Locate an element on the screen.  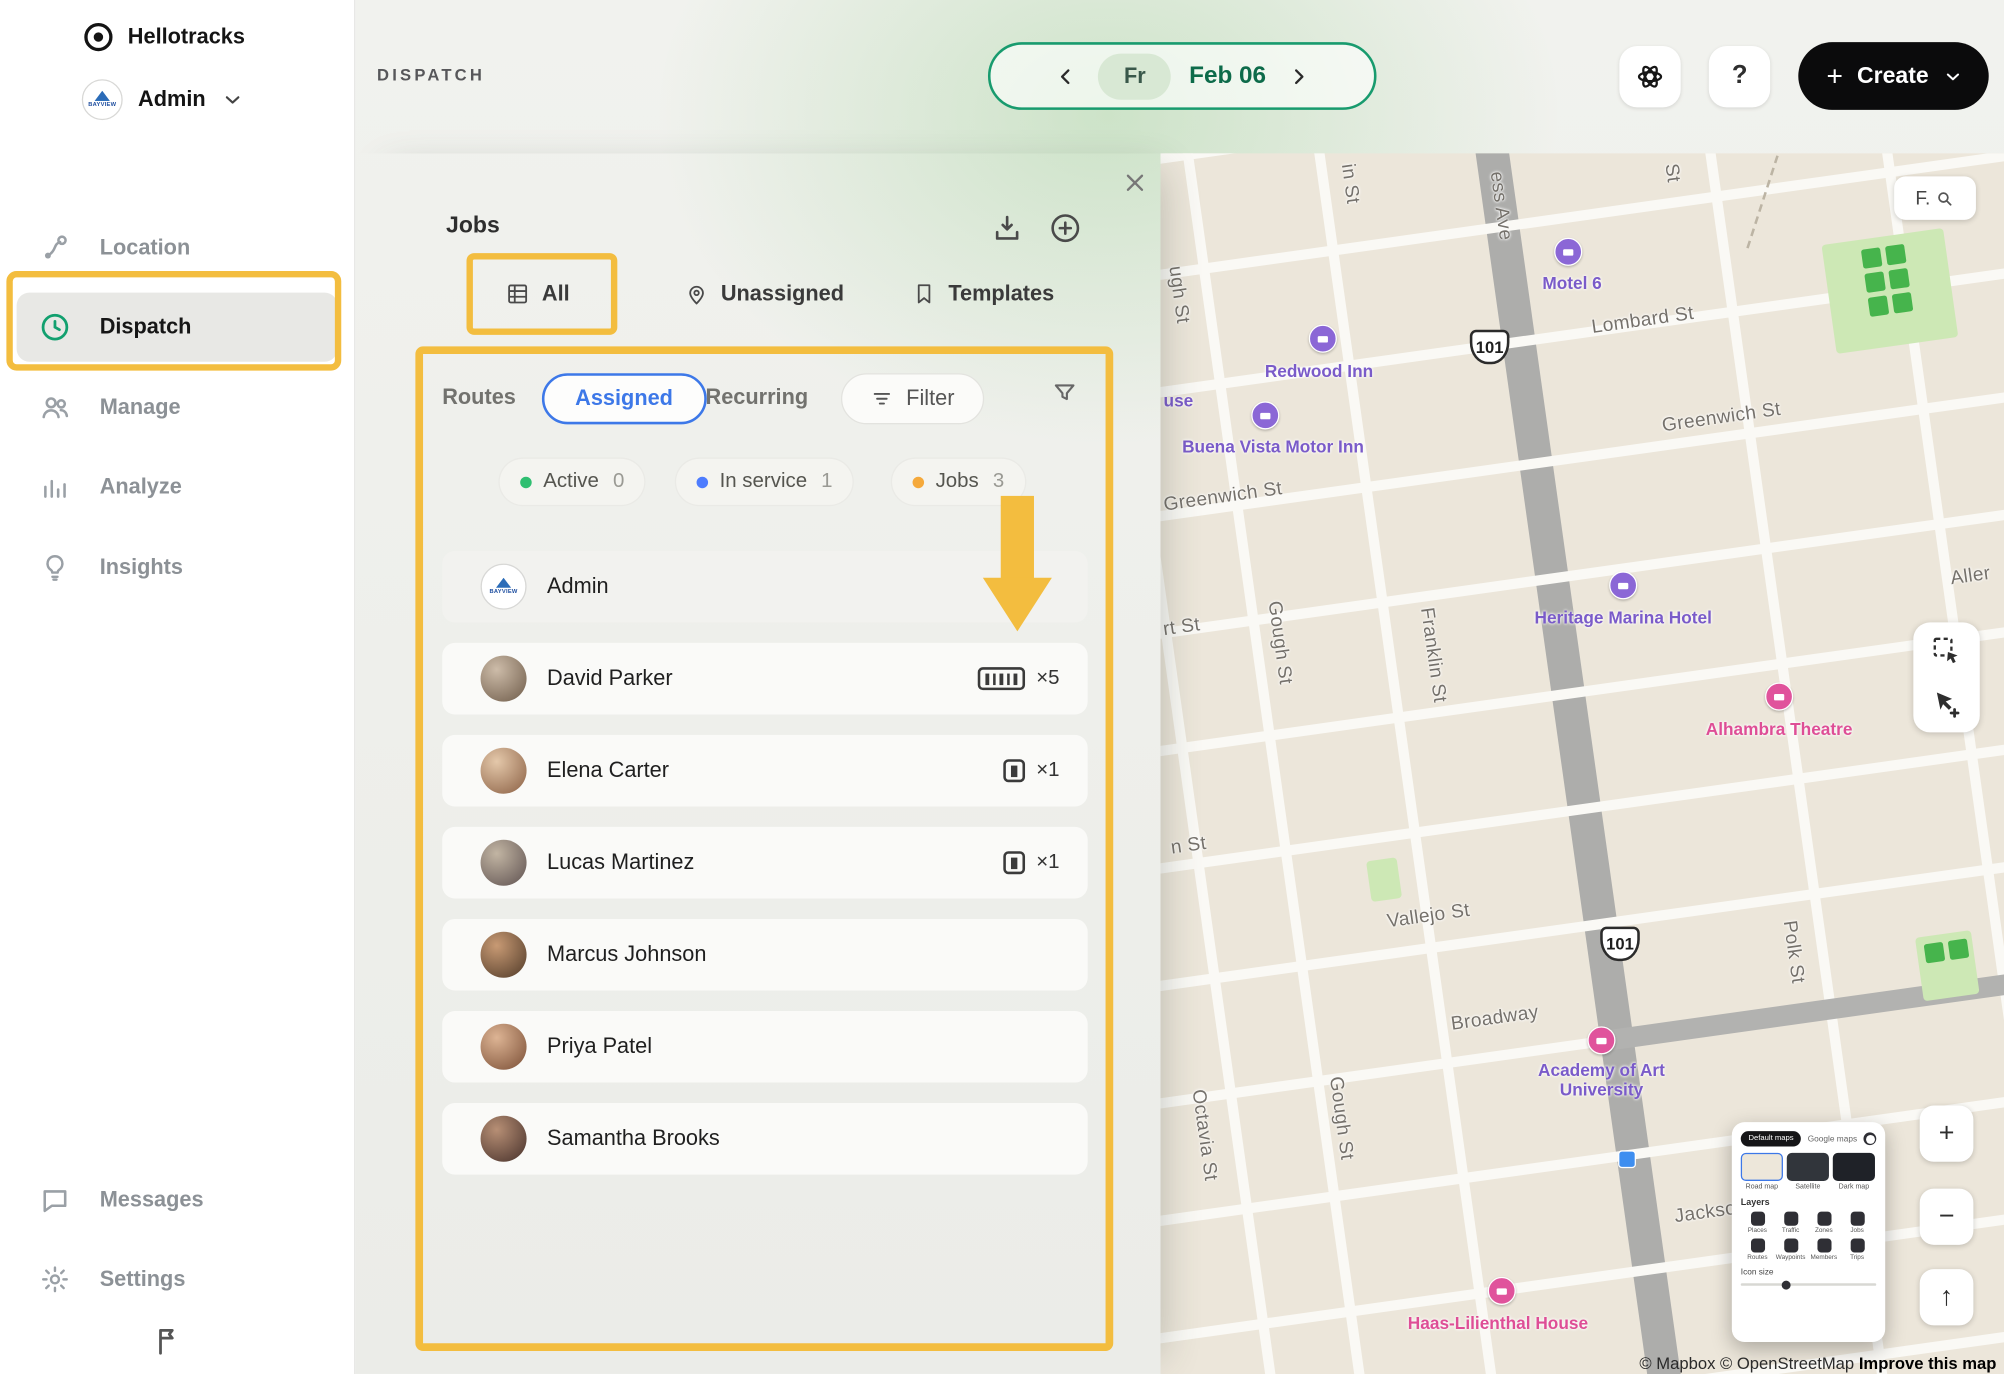
layer-members: Members is located at coordinates (1823, 1249).